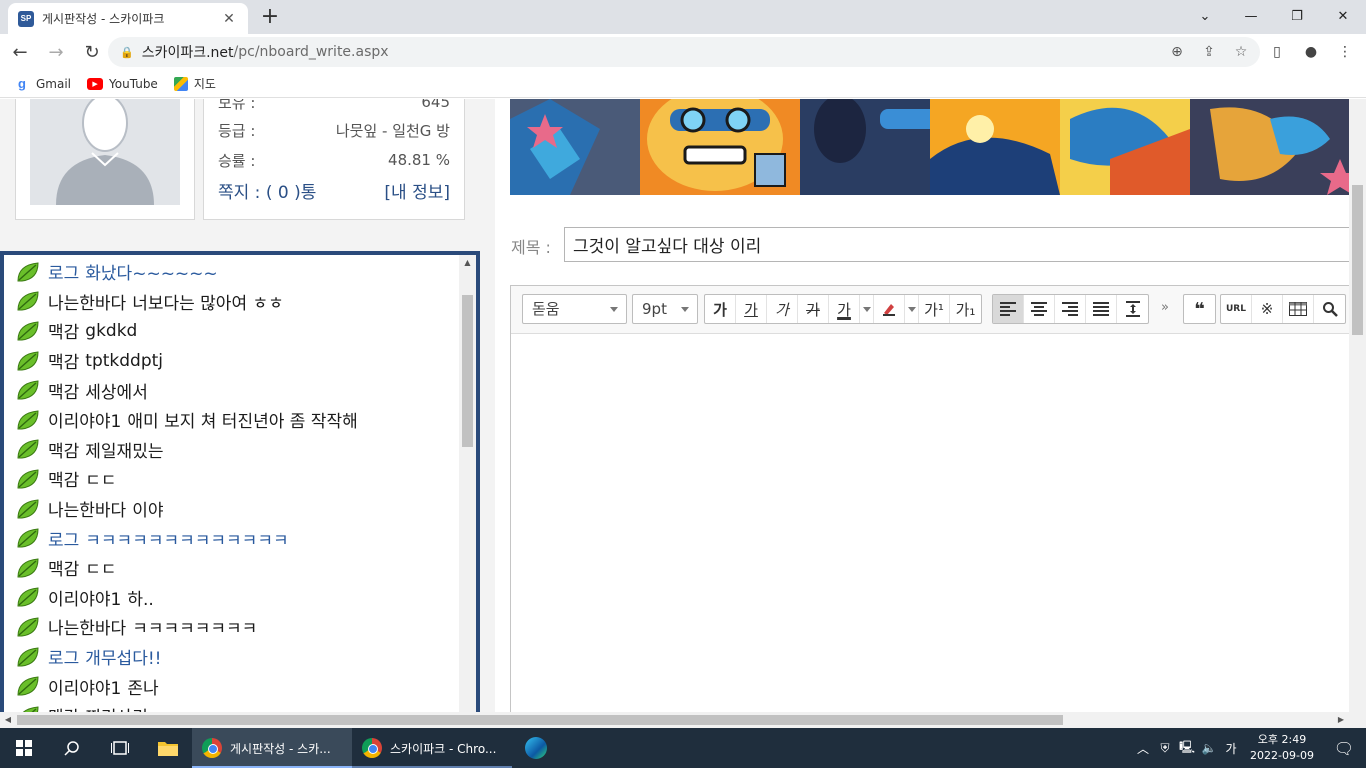 Image resolution: width=1366 pixels, height=768 pixels. Describe the element at coordinates (1345, 52) in the screenshot. I see `menu-kebab-icon: ⋮` at that location.